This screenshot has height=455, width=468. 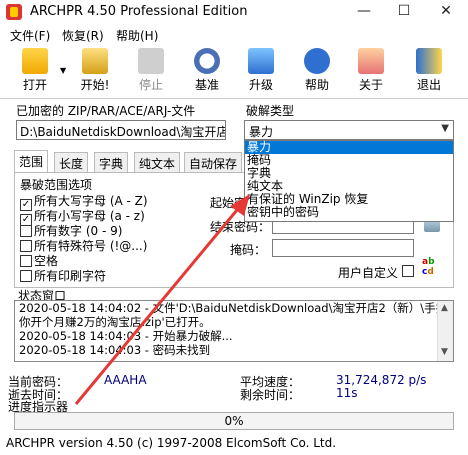 I want to click on tab-range: 范围, so click(x=31, y=161).